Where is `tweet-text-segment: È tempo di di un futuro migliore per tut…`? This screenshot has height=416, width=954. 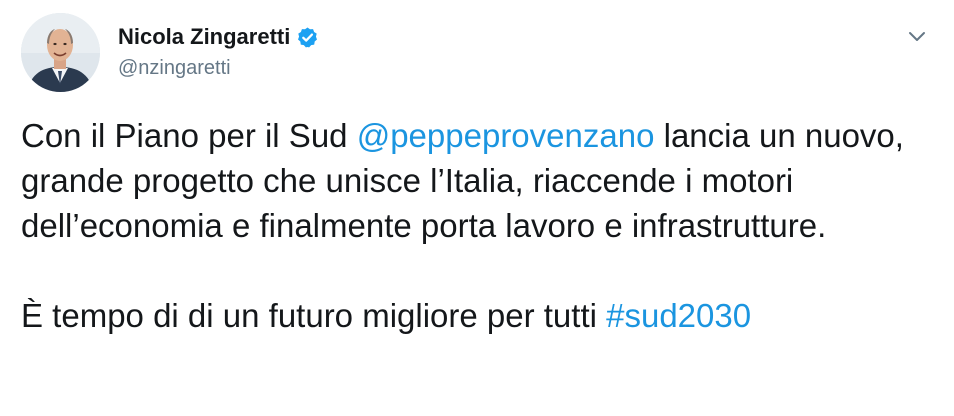 tweet-text-segment: È tempo di di un futuro migliore per tut… is located at coordinates (314, 315).